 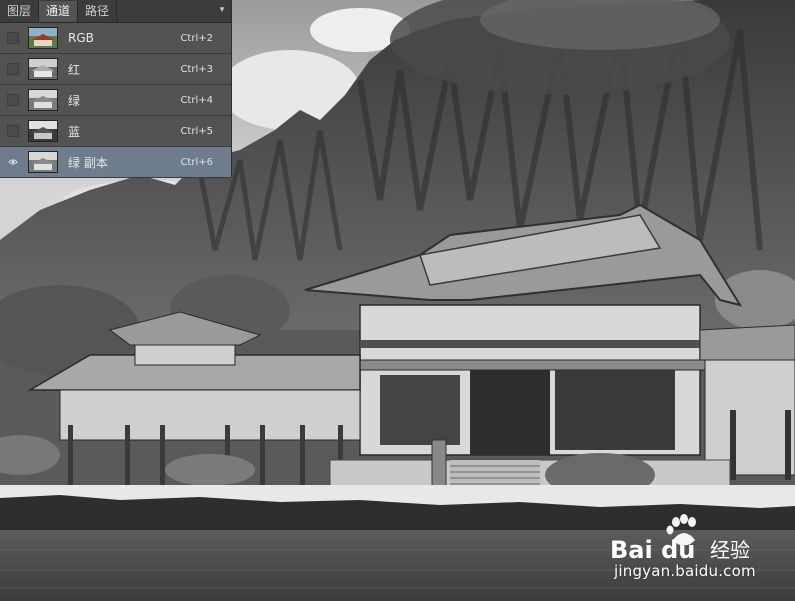 What do you see at coordinates (74, 69) in the screenshot?
I see `channel-name: 红` at bounding box center [74, 69].